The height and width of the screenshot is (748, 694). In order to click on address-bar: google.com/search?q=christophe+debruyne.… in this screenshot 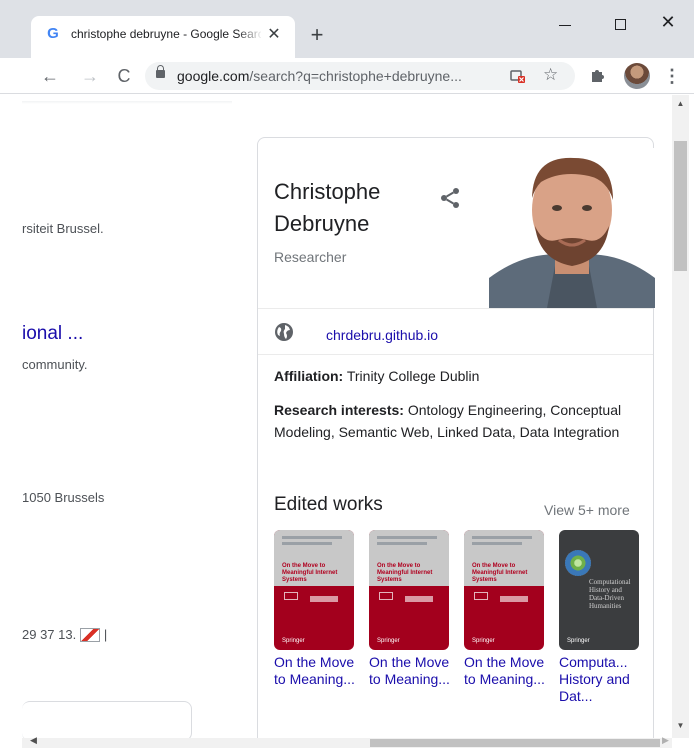, I will do `click(360, 76)`.